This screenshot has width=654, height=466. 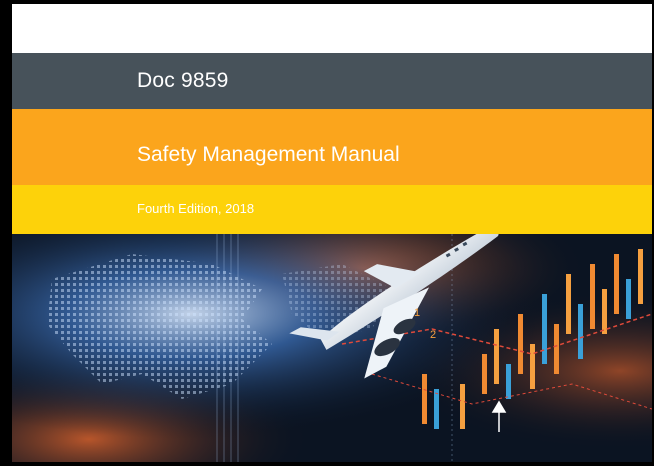 I want to click on doc-number-band: Doc 9859, so click(x=332, y=81).